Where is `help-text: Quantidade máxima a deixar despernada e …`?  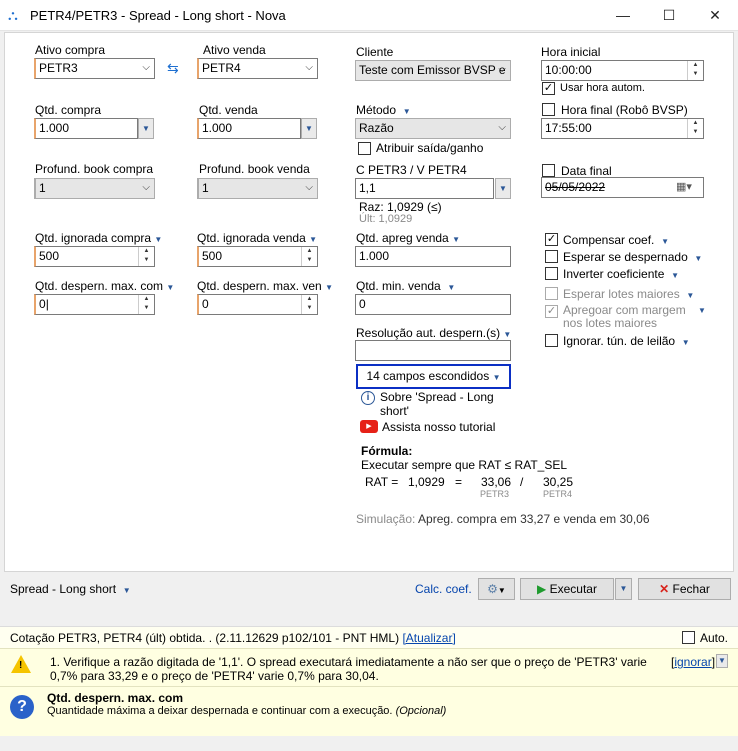
help-text: Quantidade máxima a deixar despernada e … is located at coordinates (247, 711).